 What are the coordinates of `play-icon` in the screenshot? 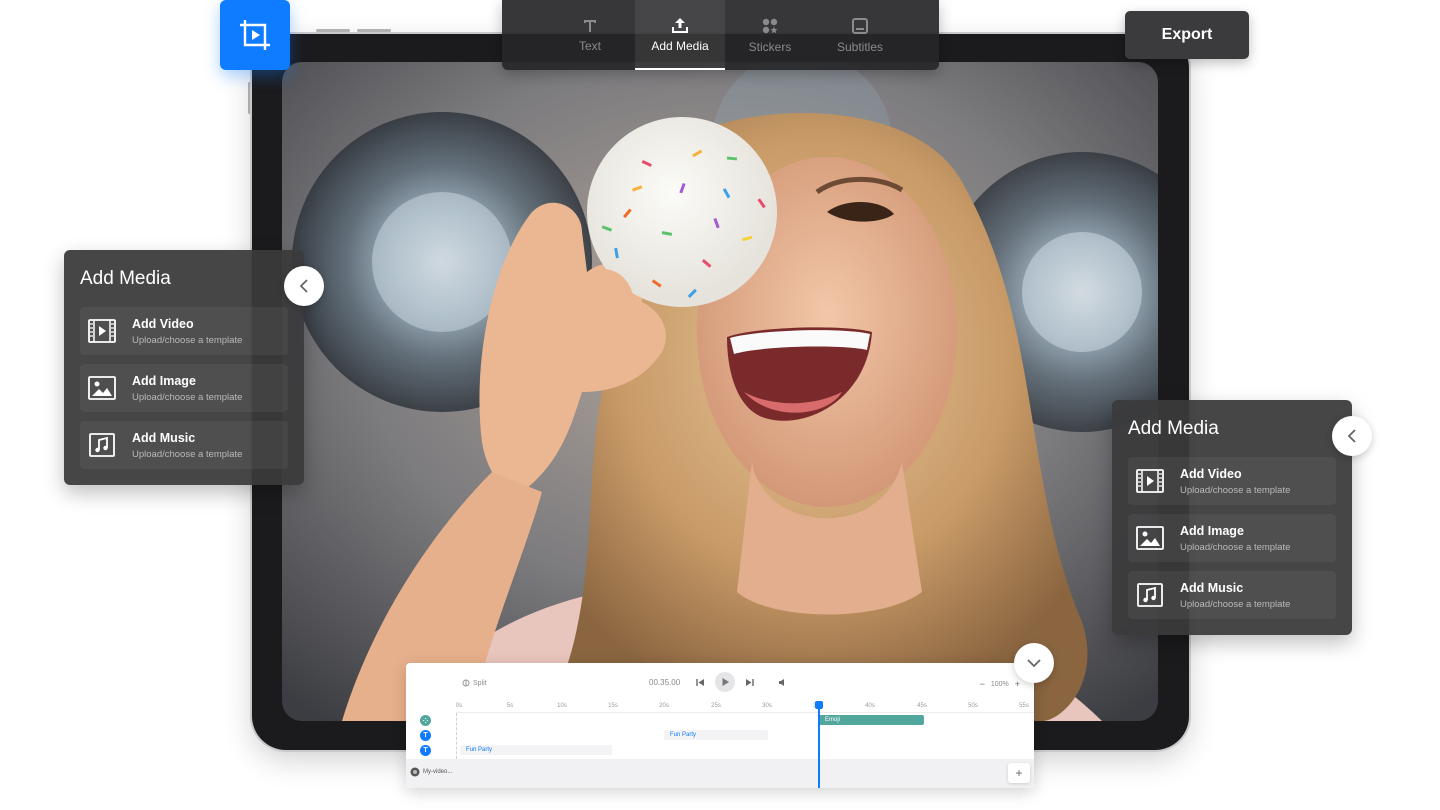 It's located at (725, 682).